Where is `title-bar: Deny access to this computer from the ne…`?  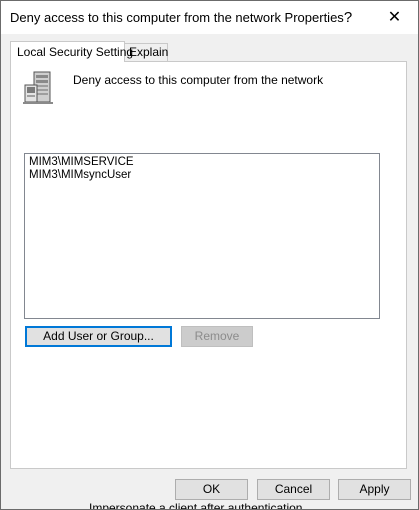
title-bar: Deny access to this computer from the ne… is located at coordinates (209, 17).